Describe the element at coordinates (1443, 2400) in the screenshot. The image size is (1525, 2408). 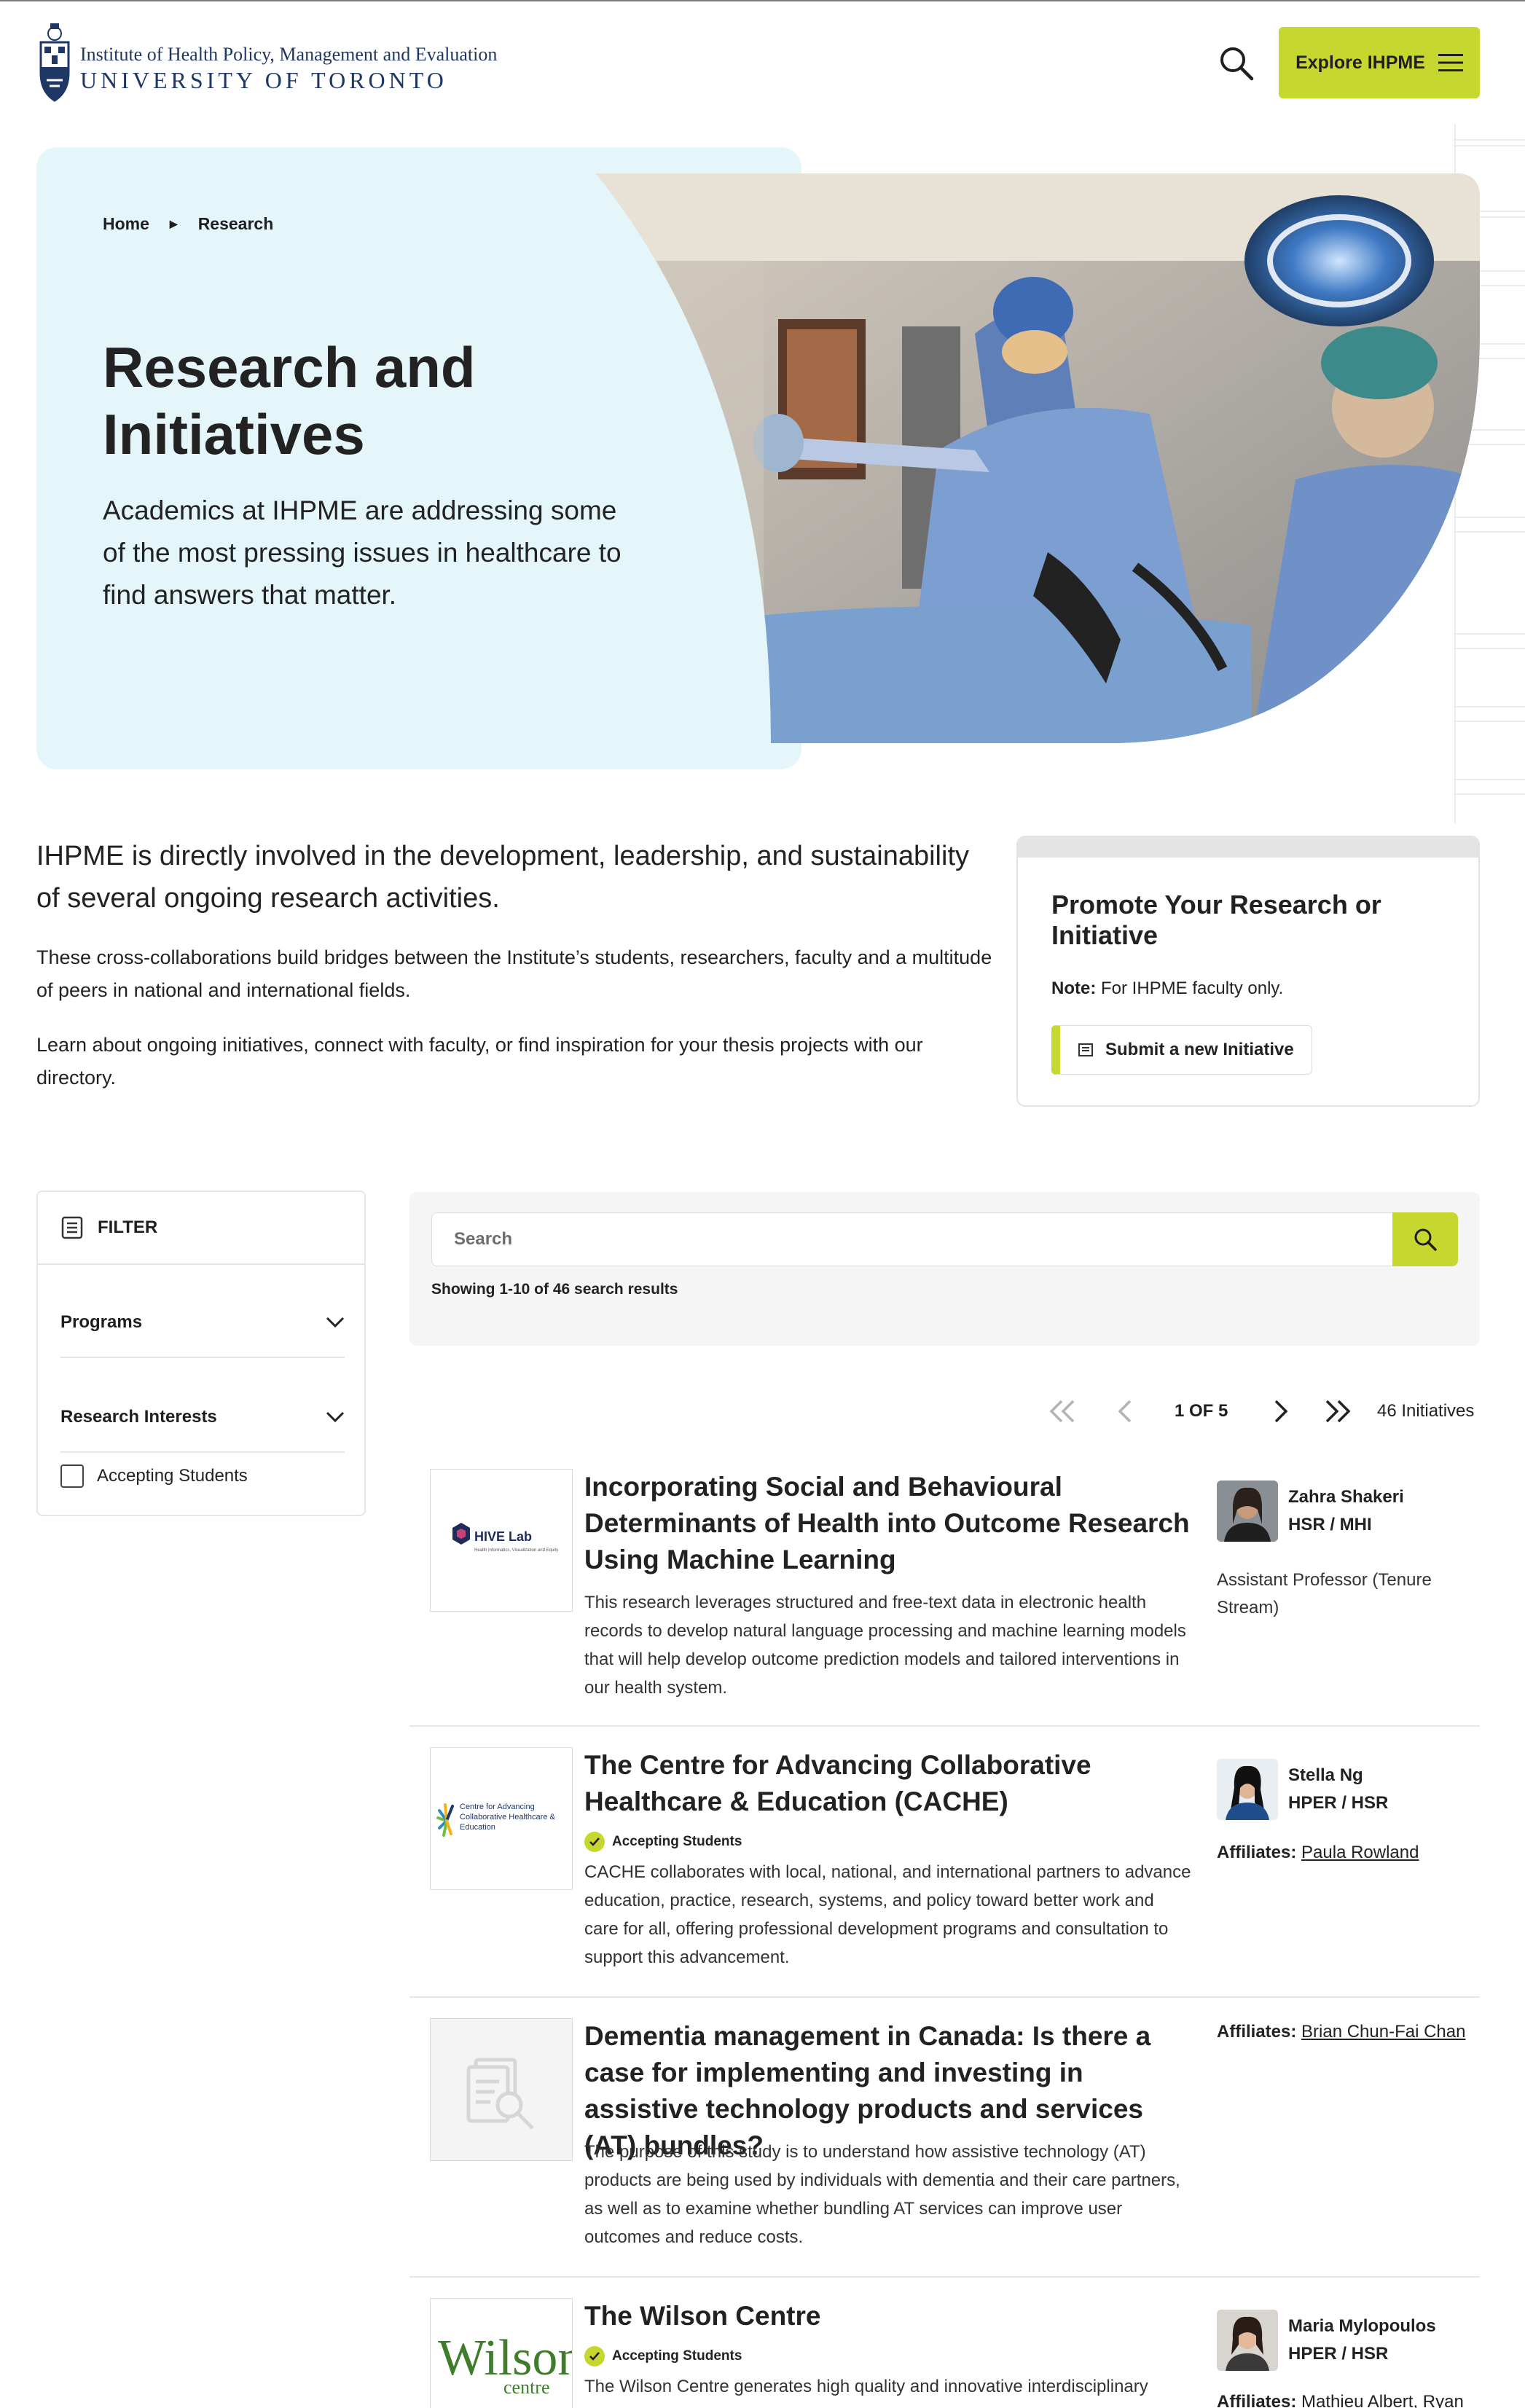
I see `affiliate-link: Ryan` at that location.